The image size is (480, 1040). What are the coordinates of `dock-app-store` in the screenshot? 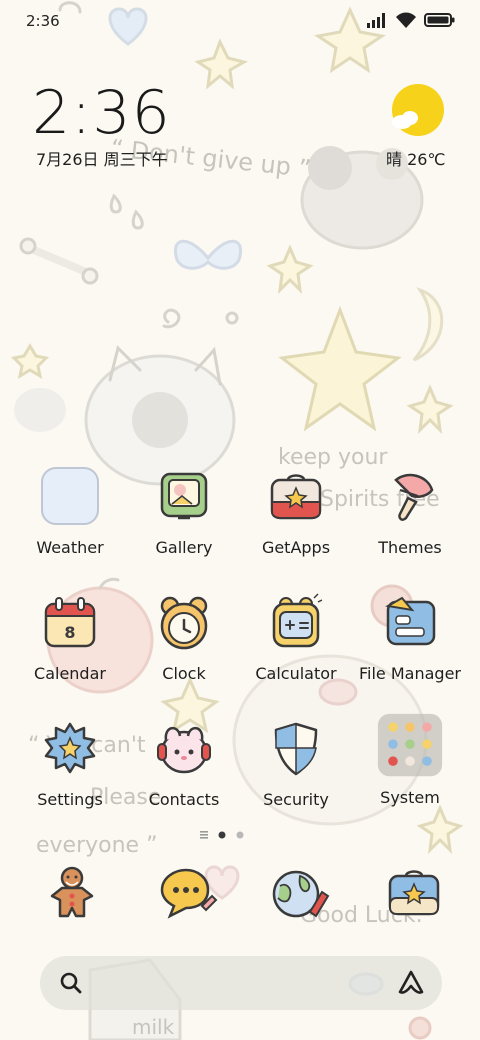 It's located at (414, 894).